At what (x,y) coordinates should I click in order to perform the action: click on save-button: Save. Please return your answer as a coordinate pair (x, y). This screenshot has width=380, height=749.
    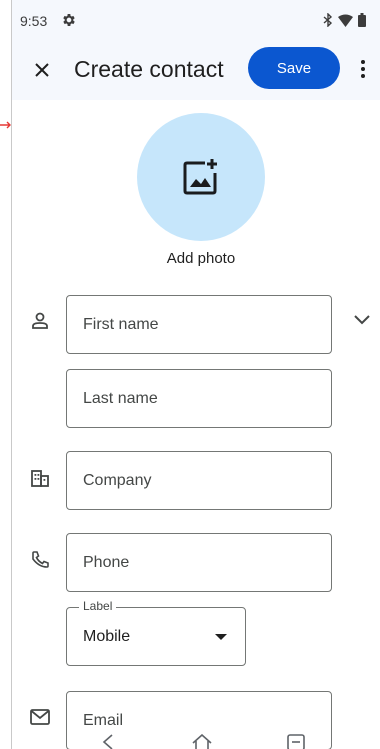
    Looking at the image, I should click on (294, 68).